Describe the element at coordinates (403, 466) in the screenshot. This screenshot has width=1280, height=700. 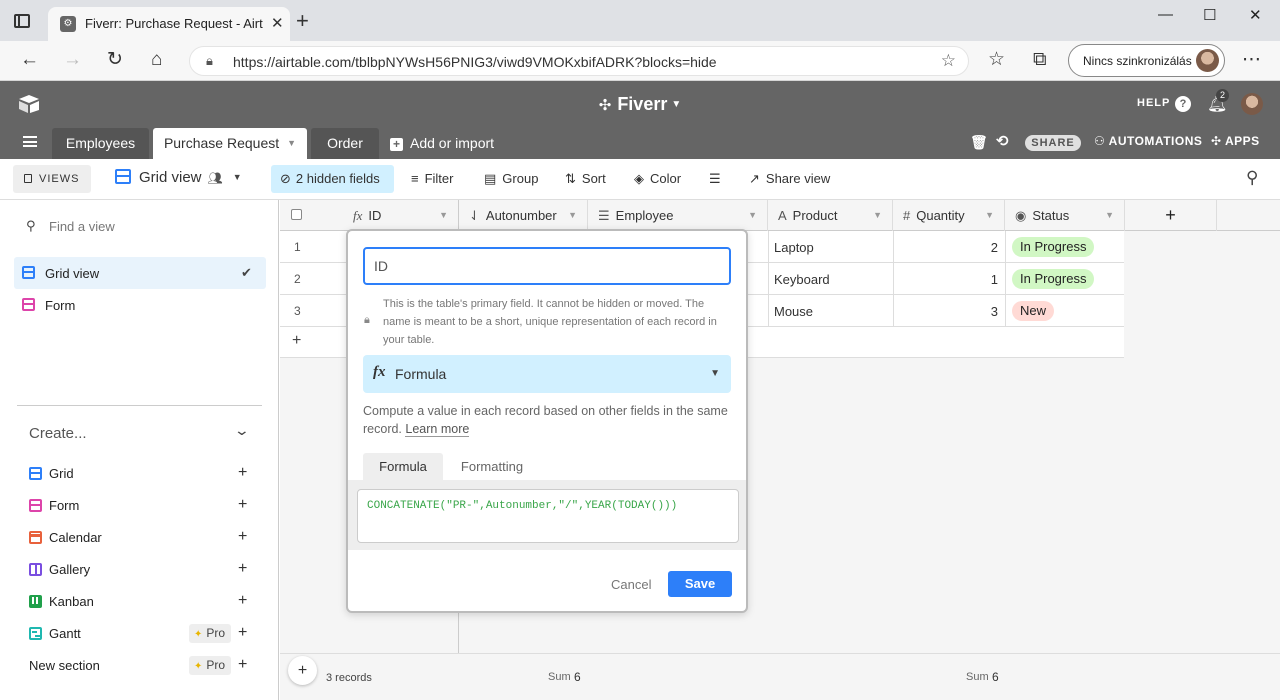
I see `tab-formula: Formula` at that location.